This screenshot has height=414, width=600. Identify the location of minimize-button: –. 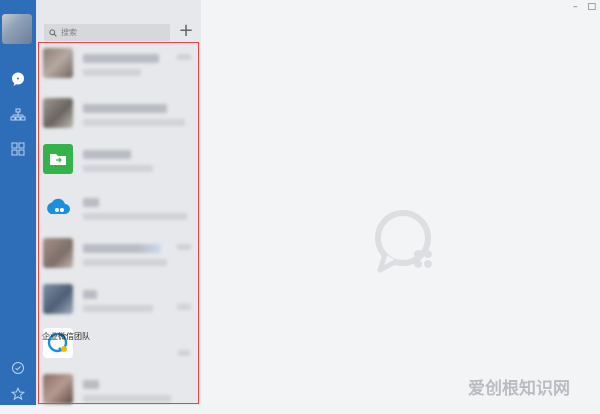
(575, 7).